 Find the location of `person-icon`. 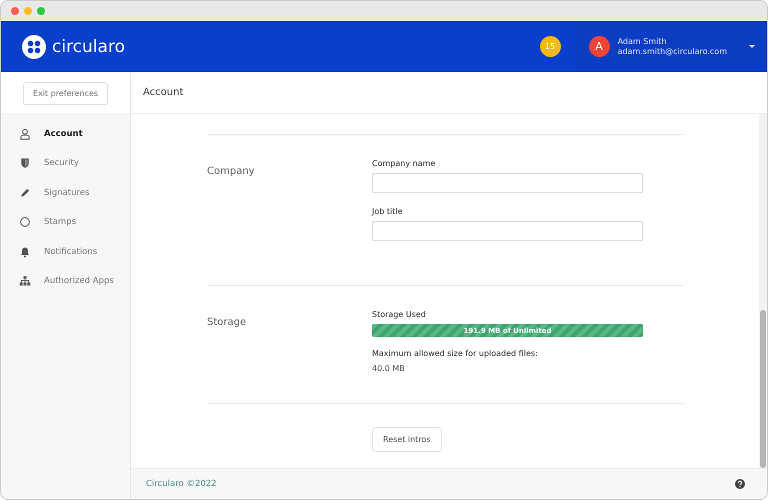

person-icon is located at coordinates (25, 134).